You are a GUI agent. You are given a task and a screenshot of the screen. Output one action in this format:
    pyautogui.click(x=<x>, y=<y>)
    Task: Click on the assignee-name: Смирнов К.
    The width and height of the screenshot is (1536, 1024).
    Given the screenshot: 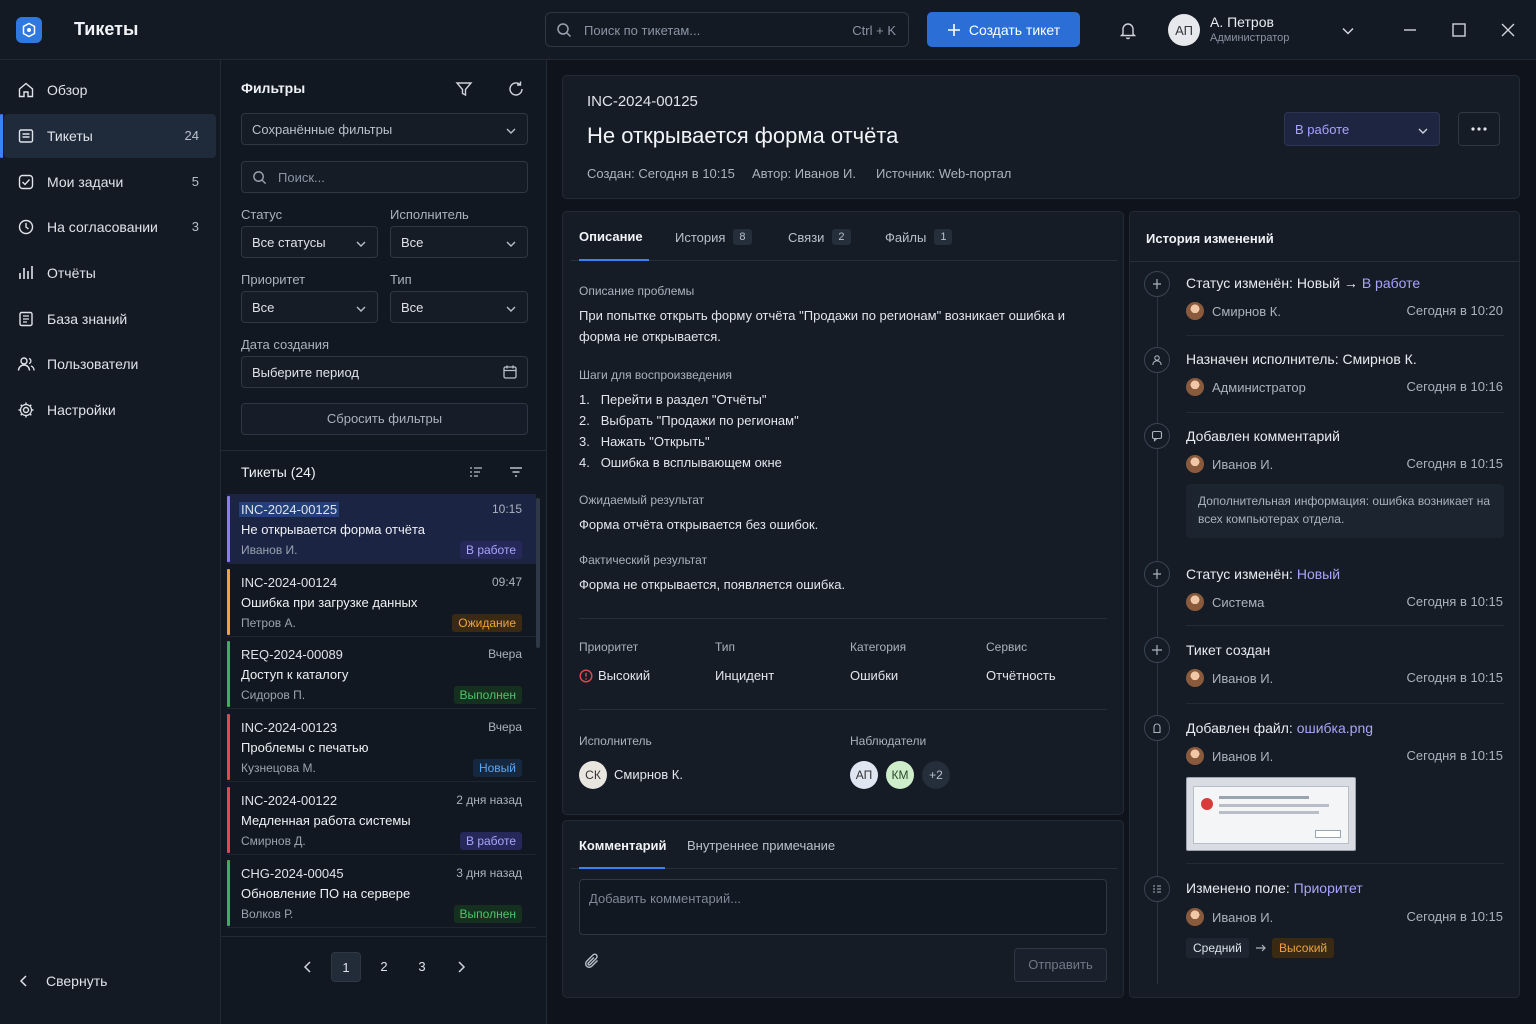 What is the action you would take?
    pyautogui.click(x=648, y=774)
    